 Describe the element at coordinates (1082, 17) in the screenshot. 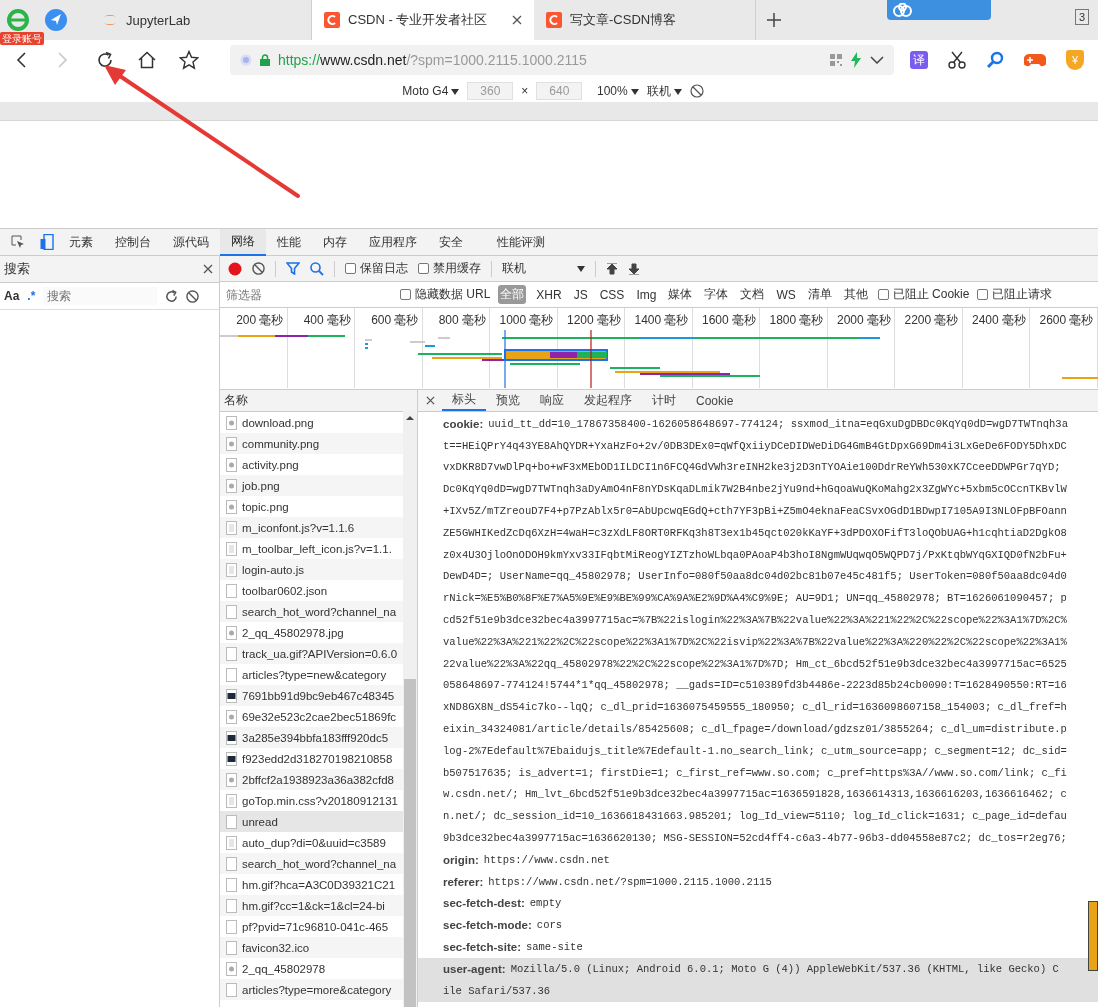

I see `tab-count: 3` at that location.